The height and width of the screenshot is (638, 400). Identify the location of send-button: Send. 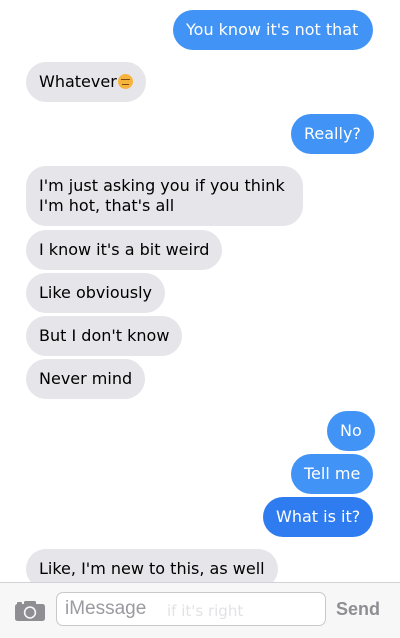
(358, 609).